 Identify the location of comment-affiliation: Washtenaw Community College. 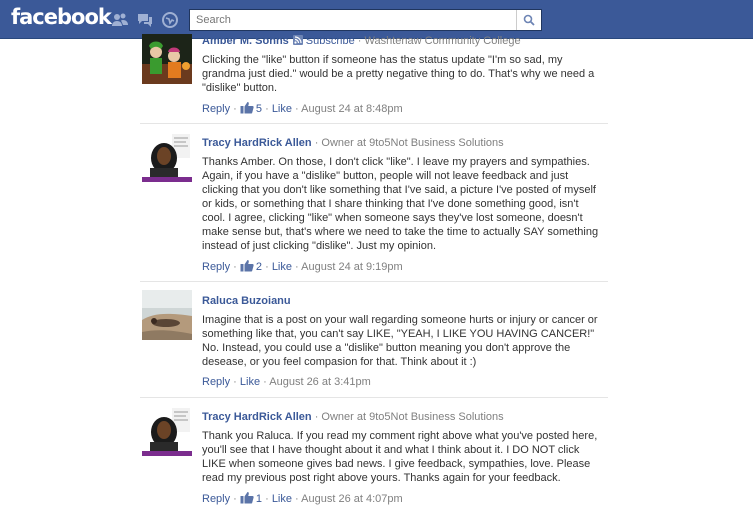
(443, 41).